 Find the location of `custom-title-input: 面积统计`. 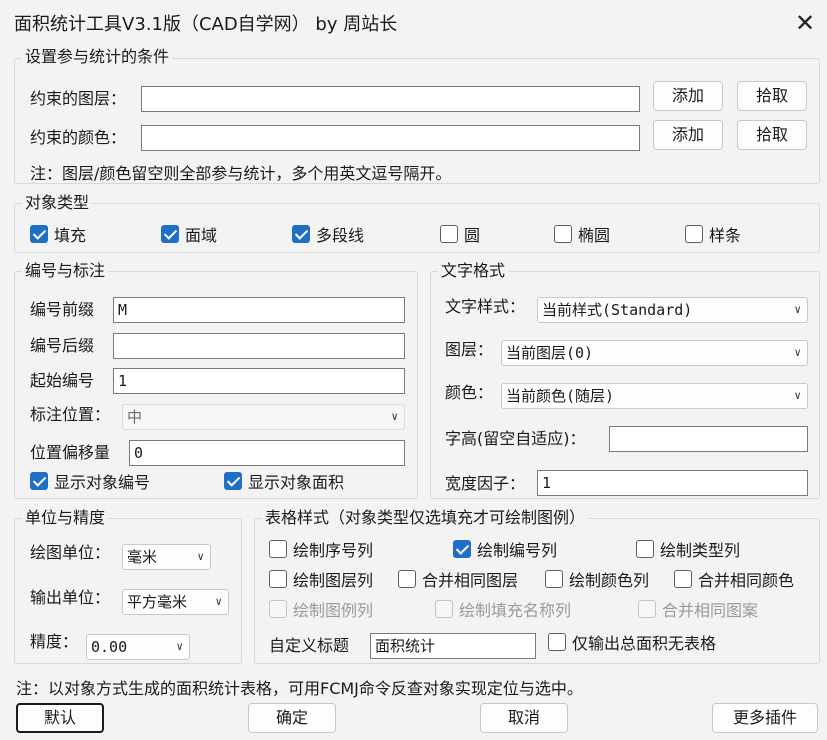

custom-title-input: 面积统计 is located at coordinates (453, 646).